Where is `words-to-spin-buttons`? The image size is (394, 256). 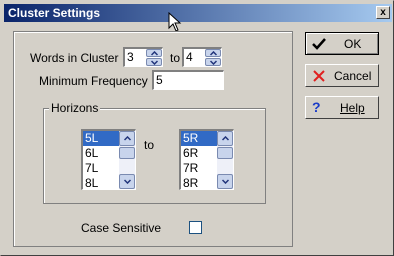 words-to-spin-buttons is located at coordinates (213, 57).